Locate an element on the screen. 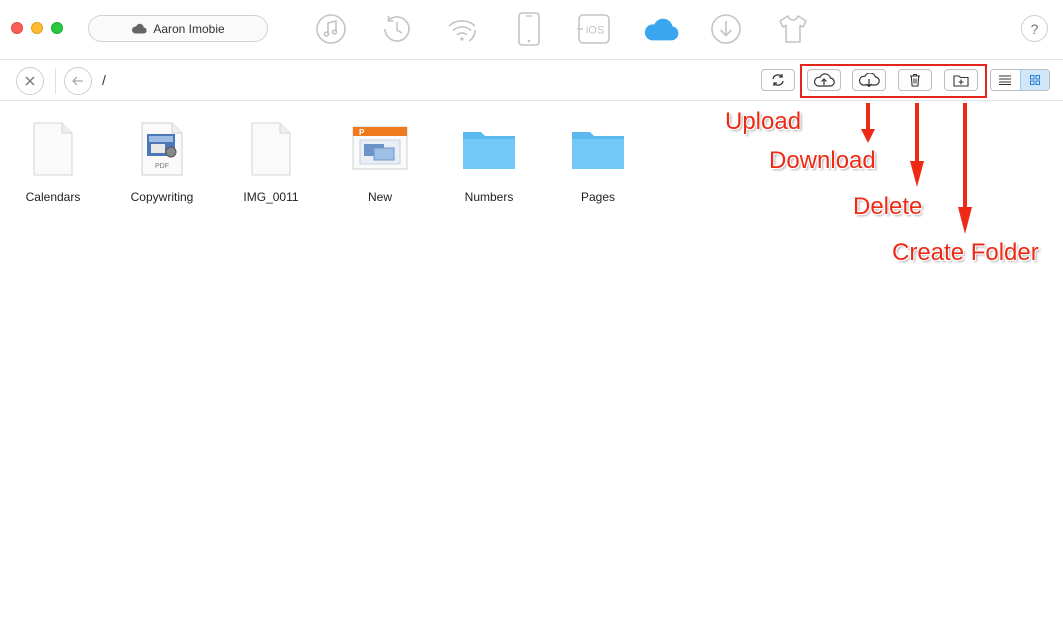 The width and height of the screenshot is (1063, 635). phone-icon is located at coordinates (529, 29).